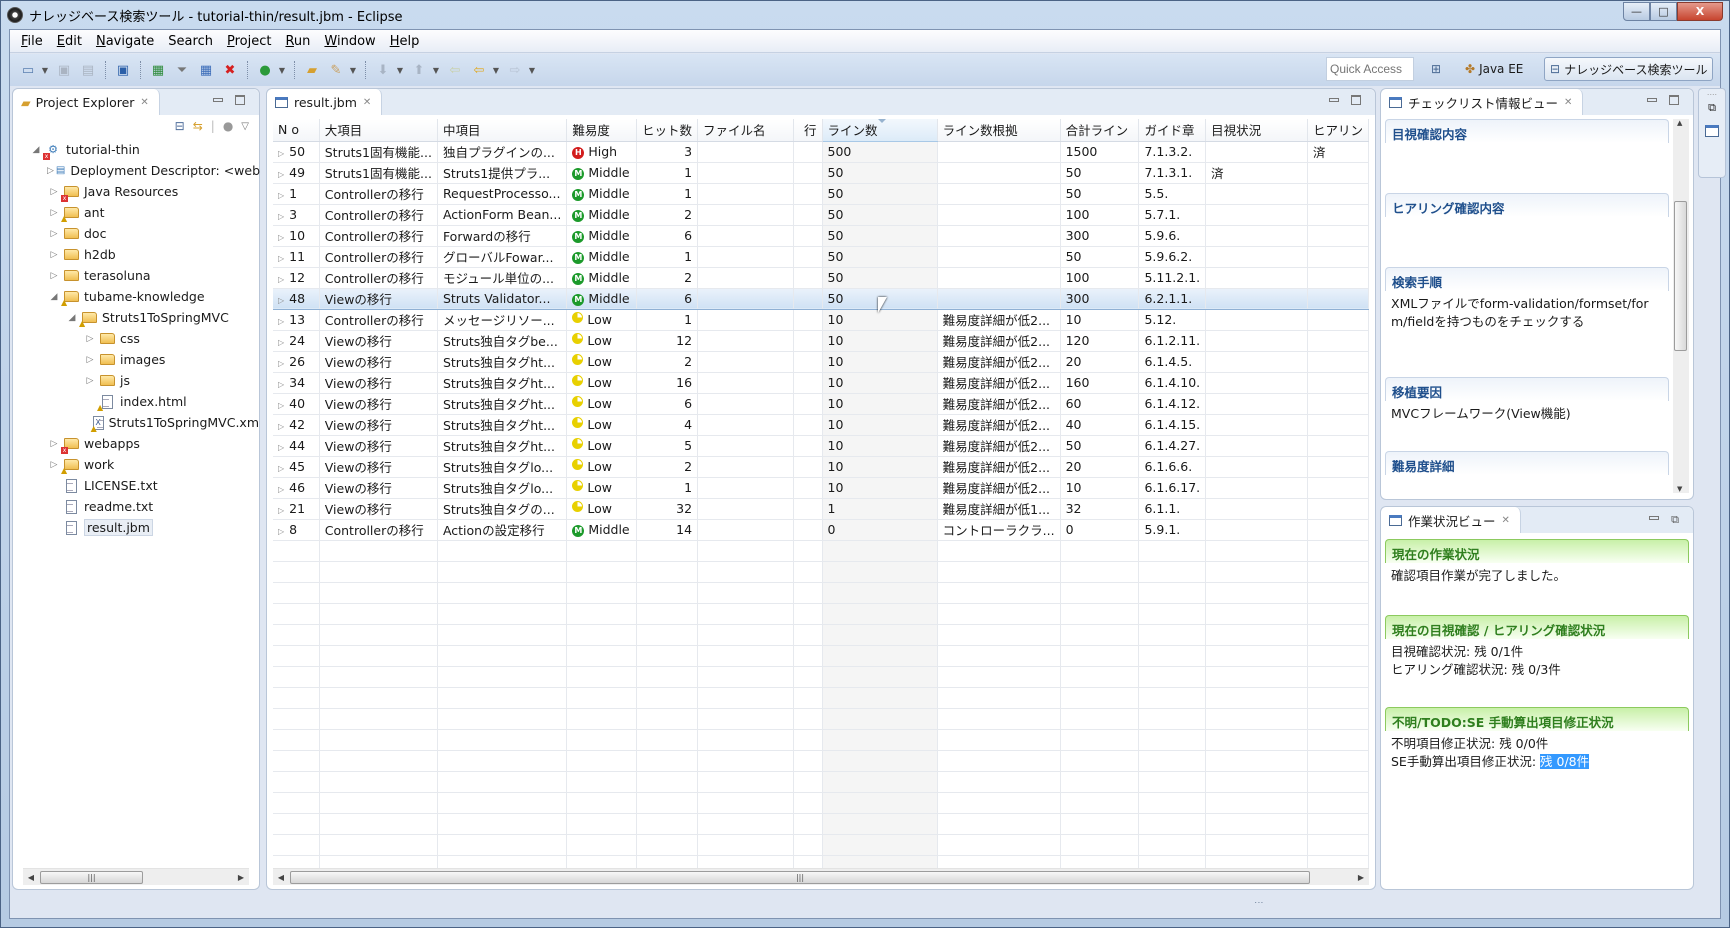  I want to click on tree-item: ▷ images, so click(136, 359).